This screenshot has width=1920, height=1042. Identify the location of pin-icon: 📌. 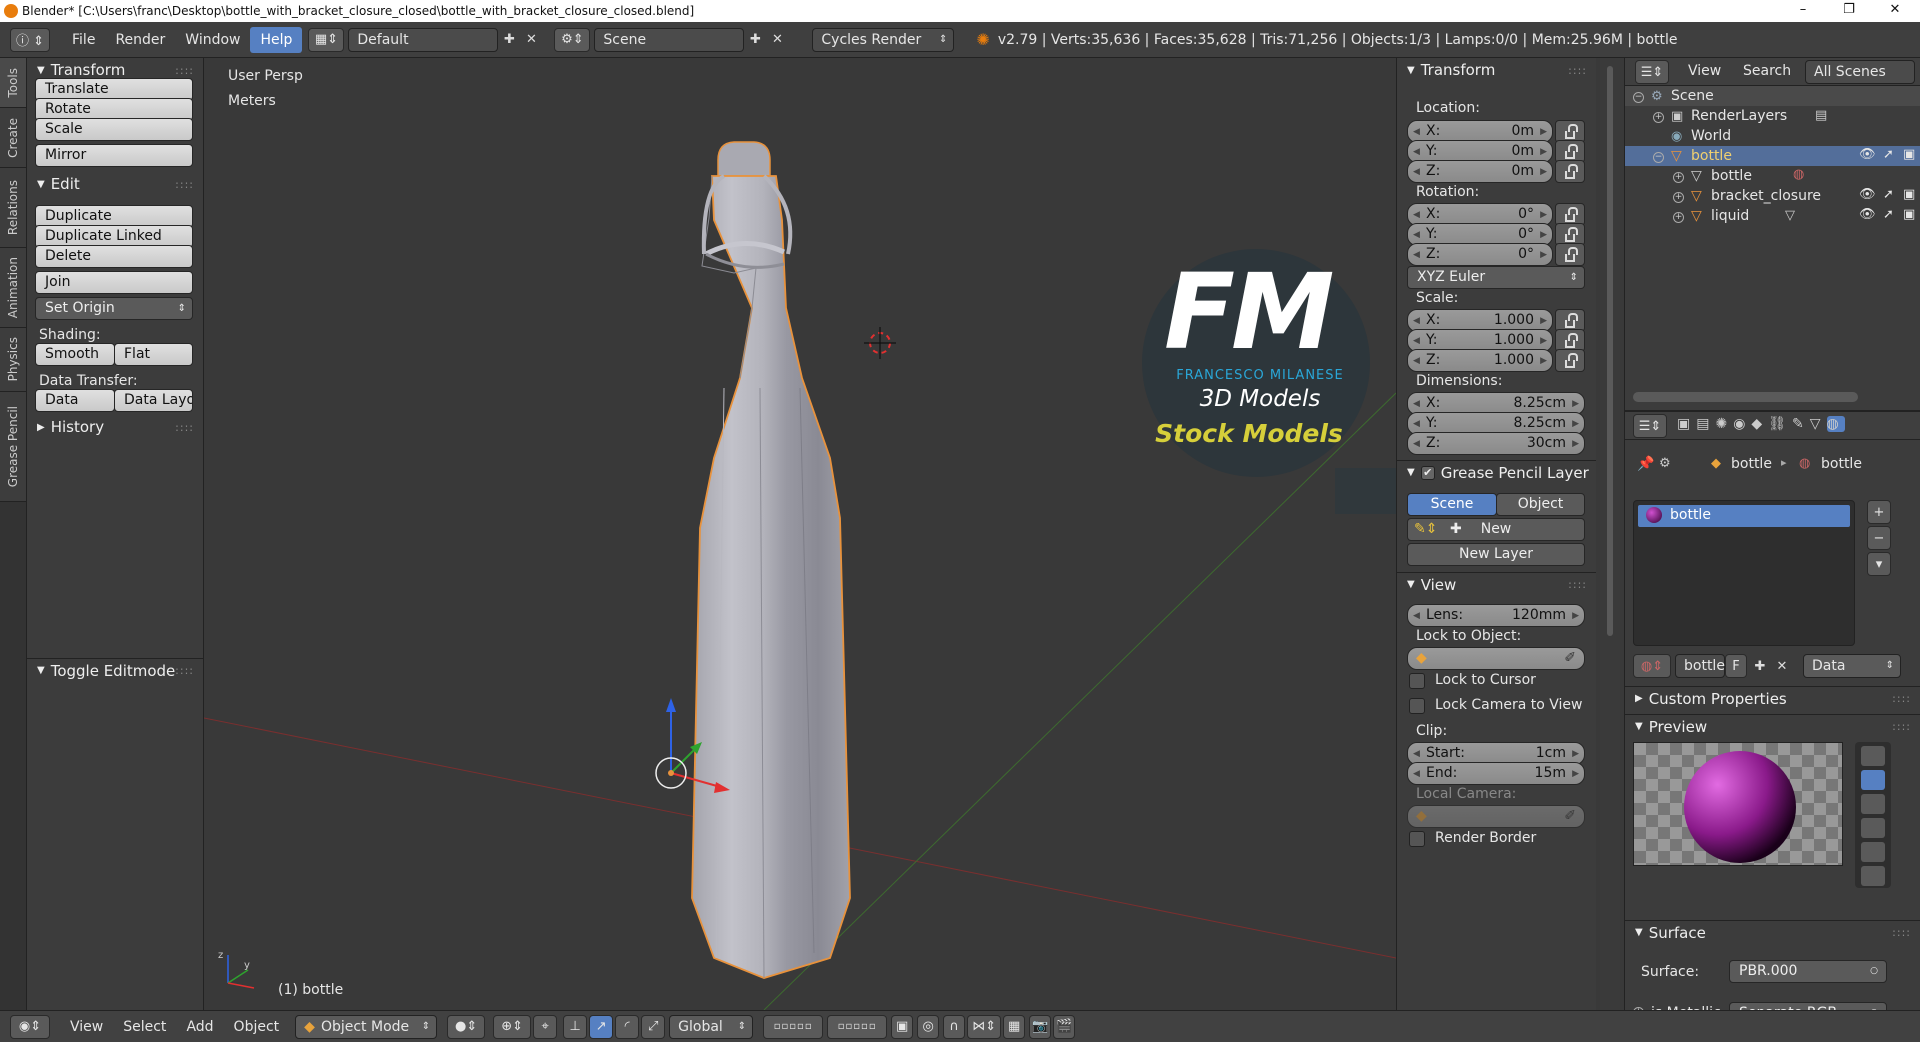
(1645, 464).